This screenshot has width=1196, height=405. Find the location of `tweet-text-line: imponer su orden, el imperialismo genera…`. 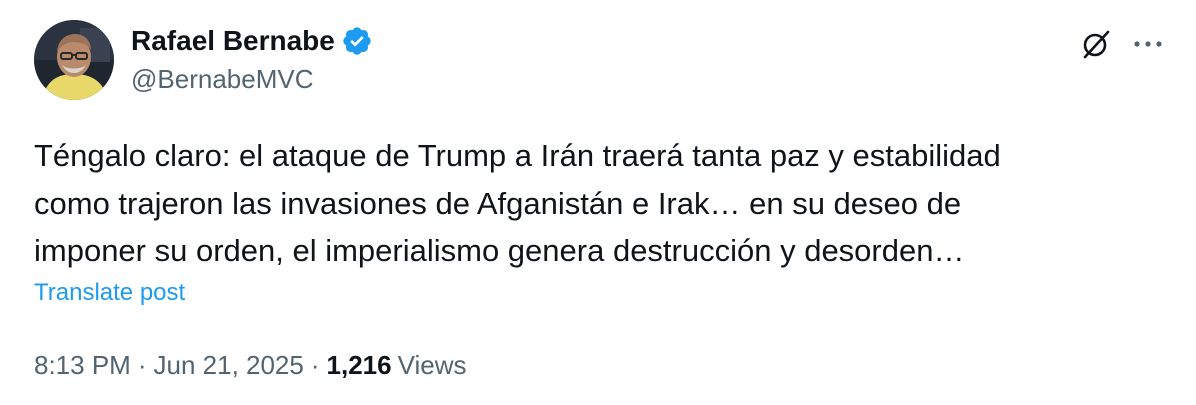

tweet-text-line: imponer su orden, el imperialismo genera… is located at coordinates (499, 250).